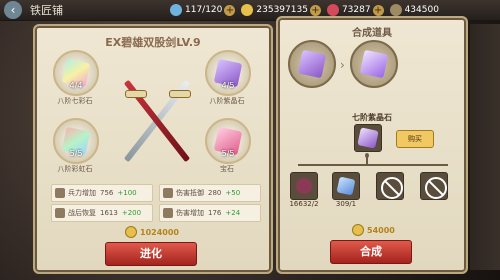 Image resolution: width=500 pixels, height=280 pixels. What do you see at coordinates (153, 42) in the screenshot?
I see `weapon-title: EX碧雄双股剑LV.9` at bounding box center [153, 42].